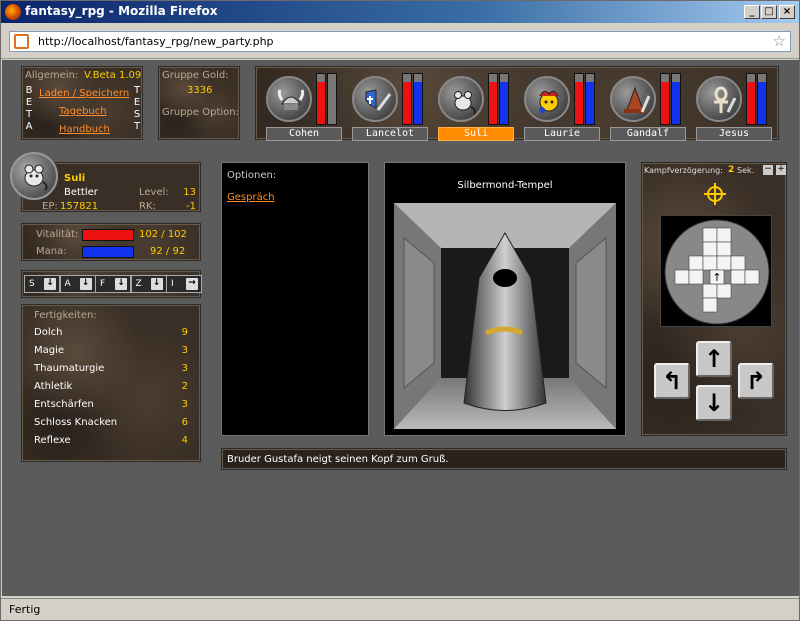  I want to click on minimize-button: _, so click(752, 12).